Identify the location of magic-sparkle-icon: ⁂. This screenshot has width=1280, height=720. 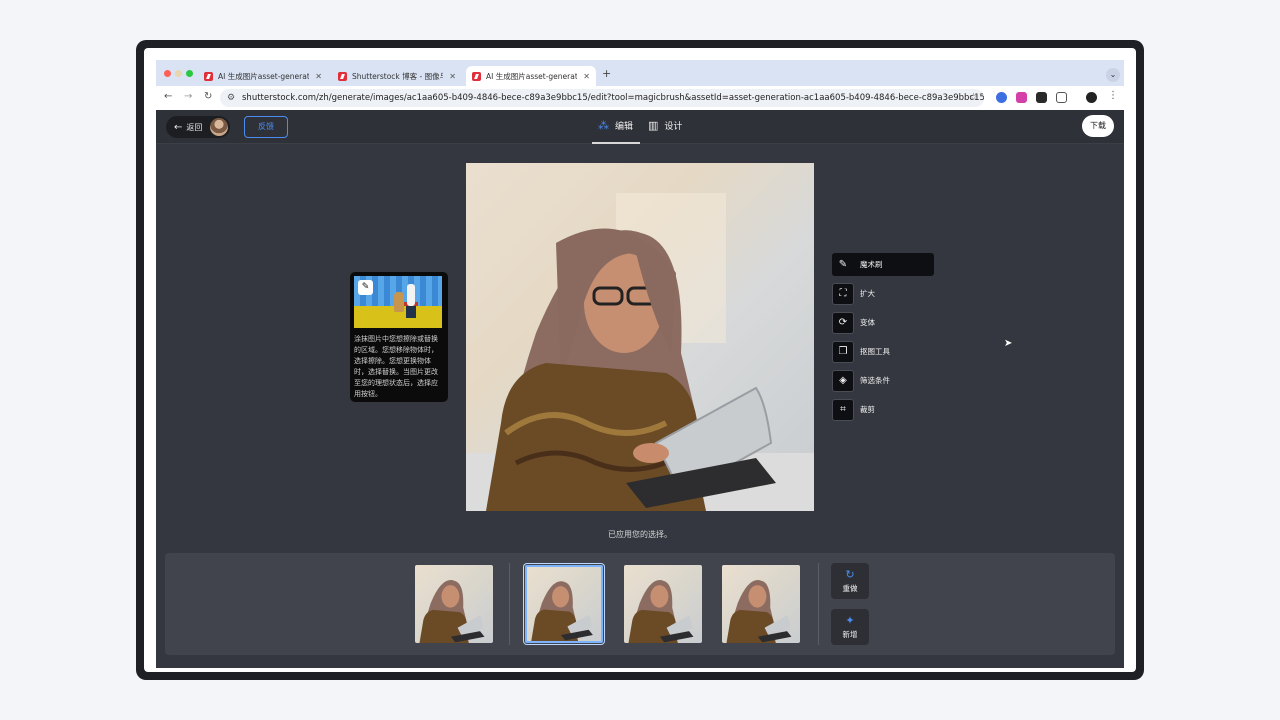
(603, 125).